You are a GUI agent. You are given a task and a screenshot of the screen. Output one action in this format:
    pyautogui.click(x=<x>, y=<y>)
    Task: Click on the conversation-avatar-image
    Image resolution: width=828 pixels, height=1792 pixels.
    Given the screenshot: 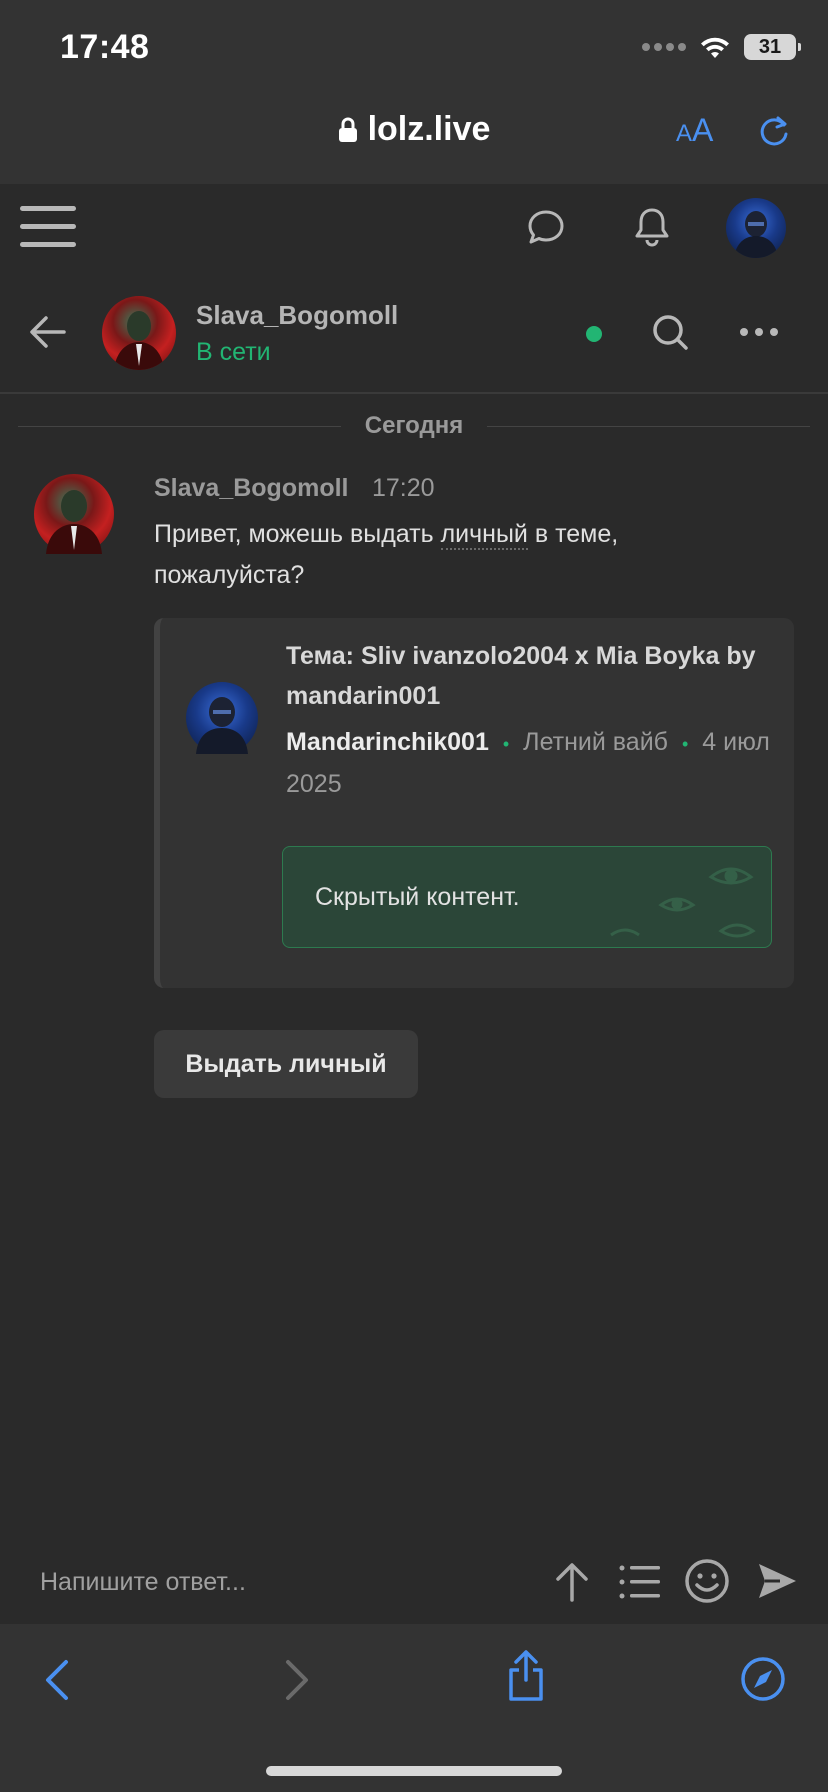 What is the action you would take?
    pyautogui.click(x=139, y=340)
    